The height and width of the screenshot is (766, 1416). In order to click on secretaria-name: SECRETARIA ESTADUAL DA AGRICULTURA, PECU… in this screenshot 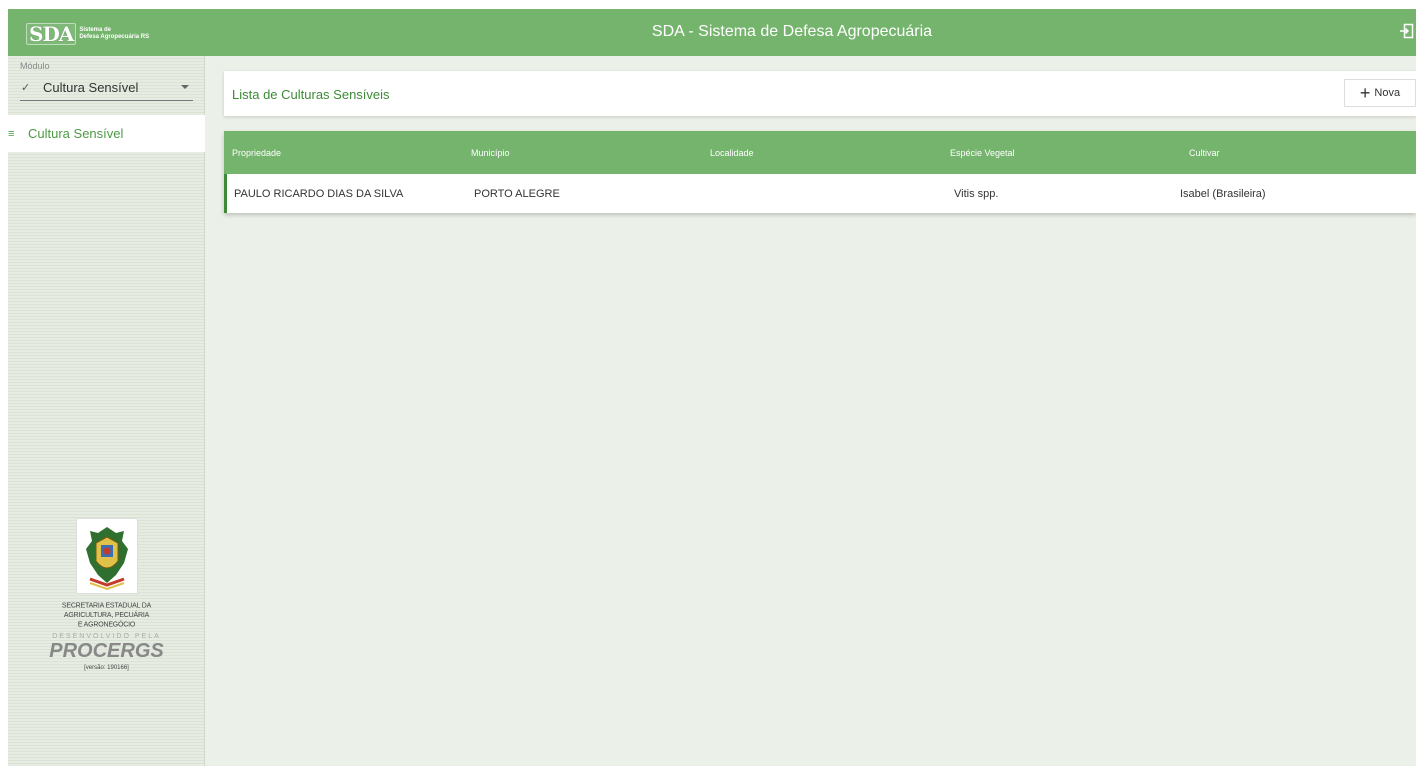, I will do `click(106, 615)`.